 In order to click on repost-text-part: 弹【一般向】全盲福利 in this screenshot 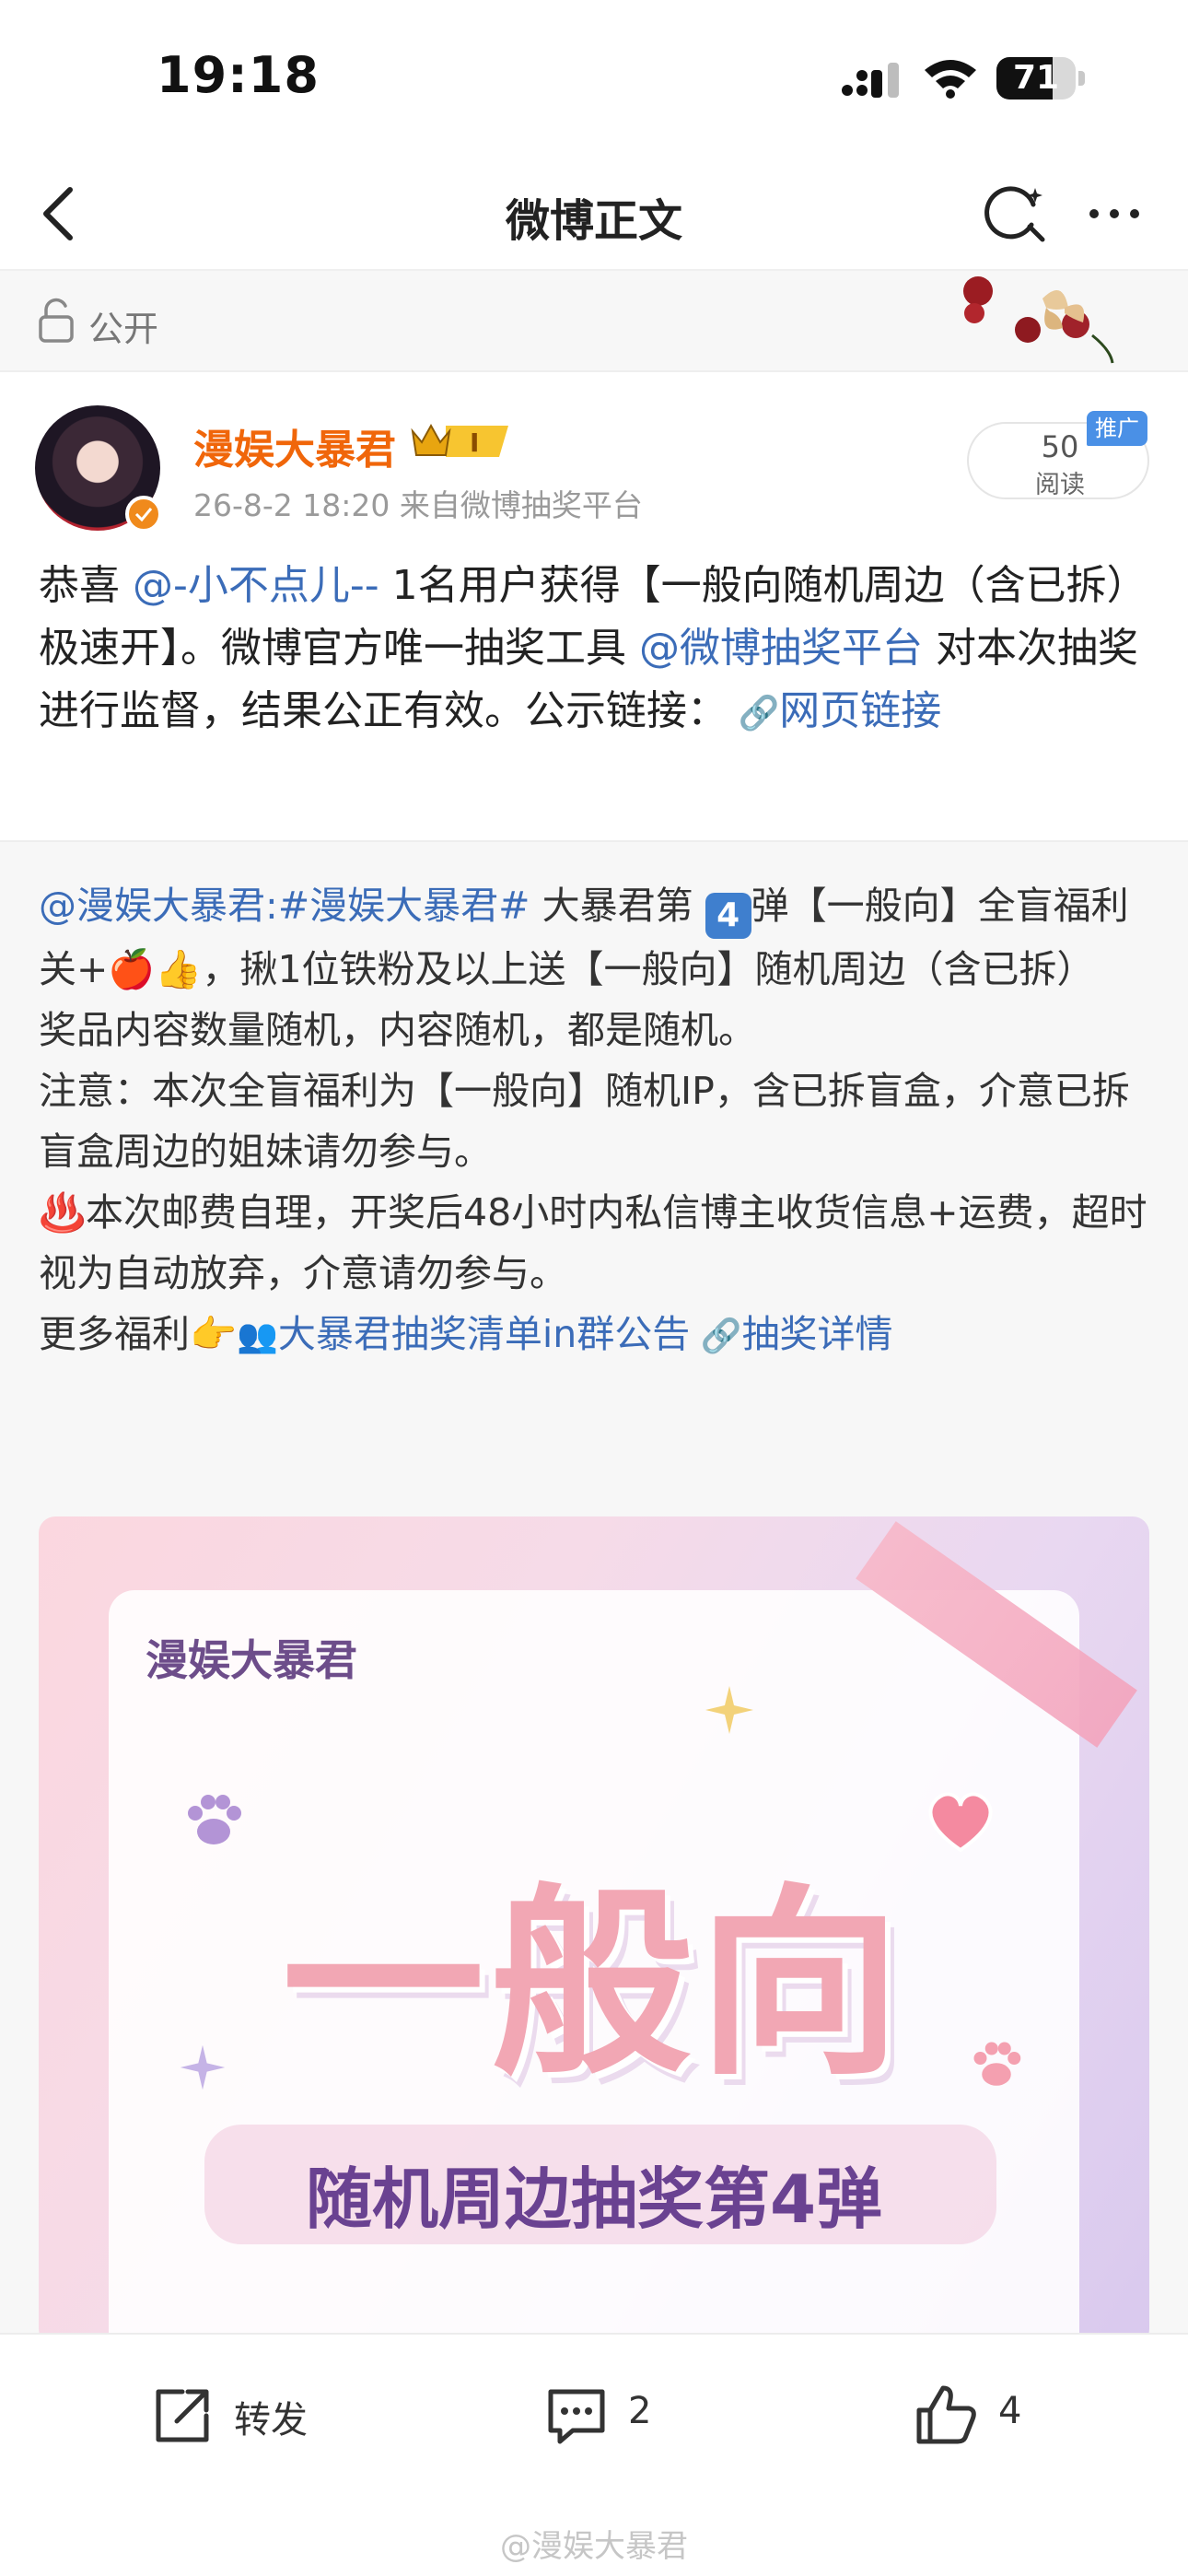, I will do `click(940, 906)`.